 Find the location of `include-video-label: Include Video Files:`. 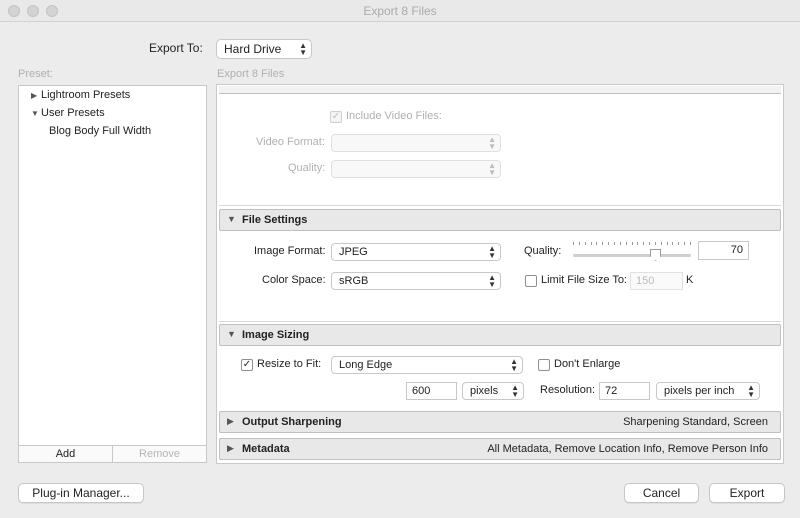

include-video-label: Include Video Files: is located at coordinates (394, 116).